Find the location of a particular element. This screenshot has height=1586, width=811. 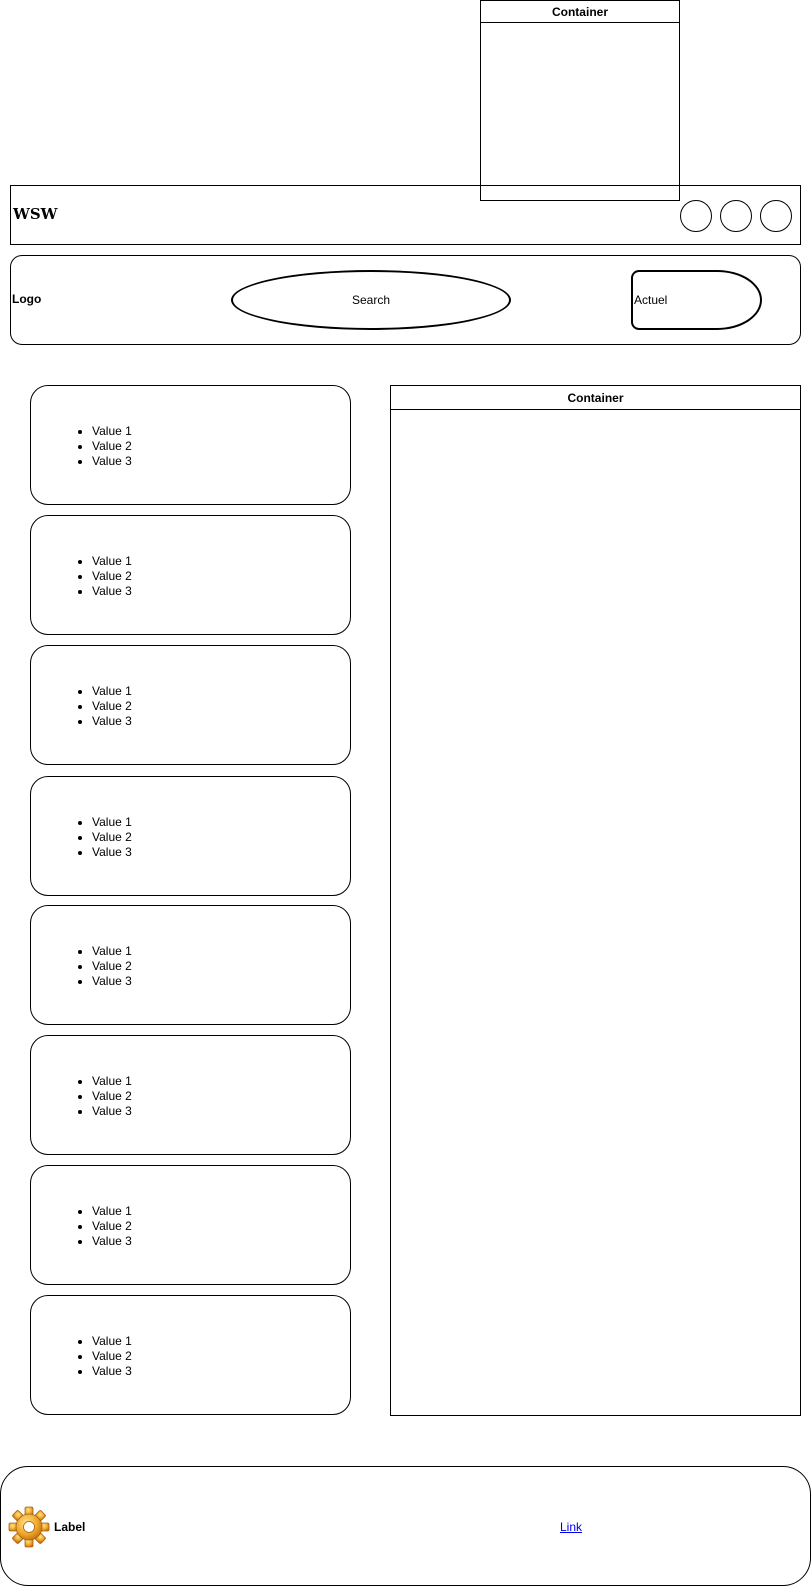

actuel-button: Actuel is located at coordinates (696, 300).